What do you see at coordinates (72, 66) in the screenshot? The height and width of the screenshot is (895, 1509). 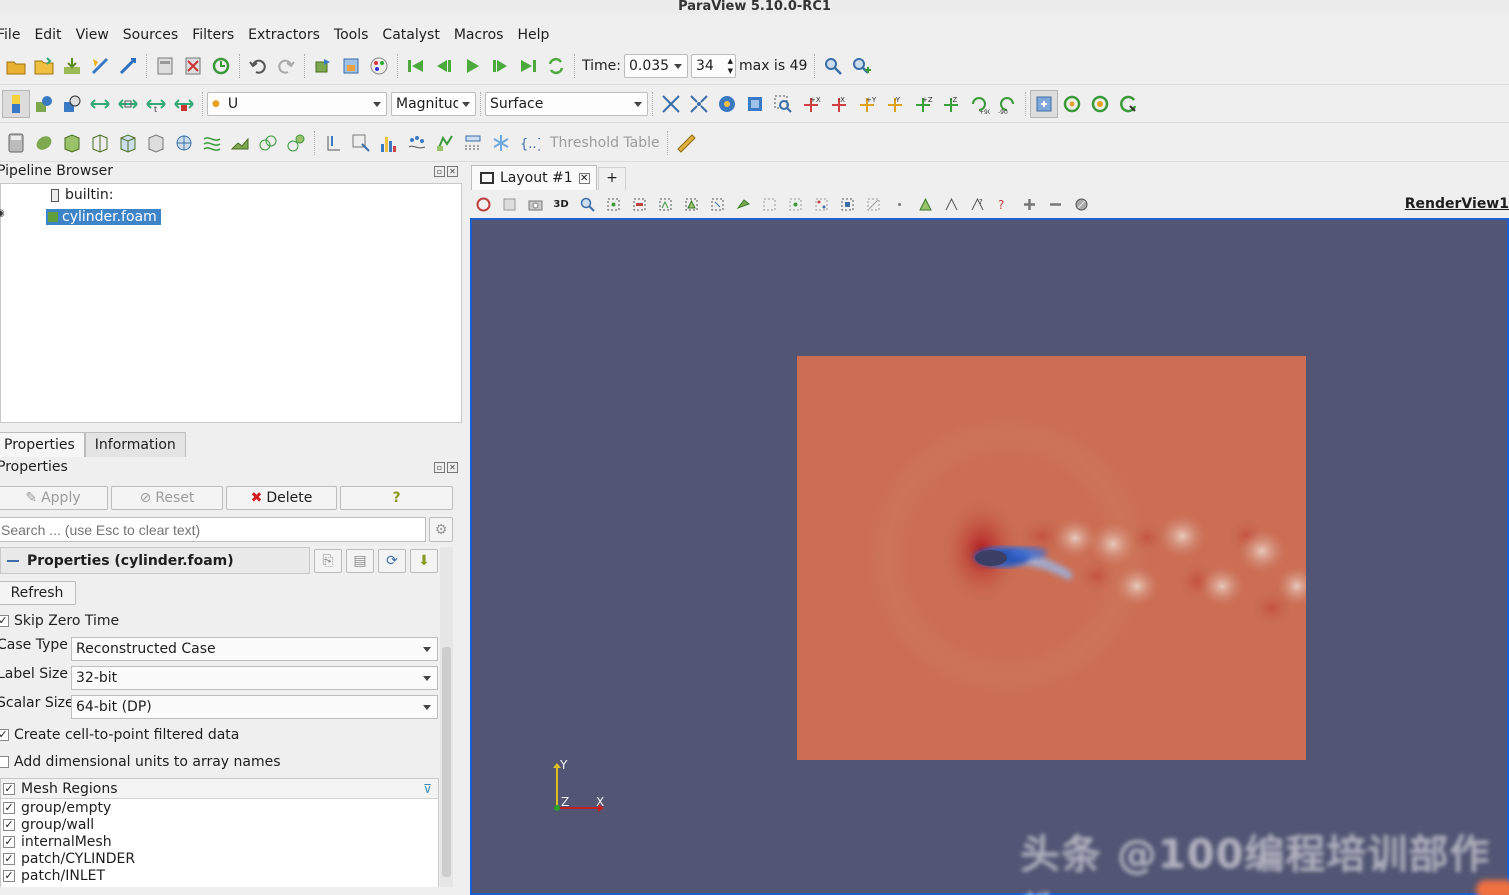 I see `save-data-button` at bounding box center [72, 66].